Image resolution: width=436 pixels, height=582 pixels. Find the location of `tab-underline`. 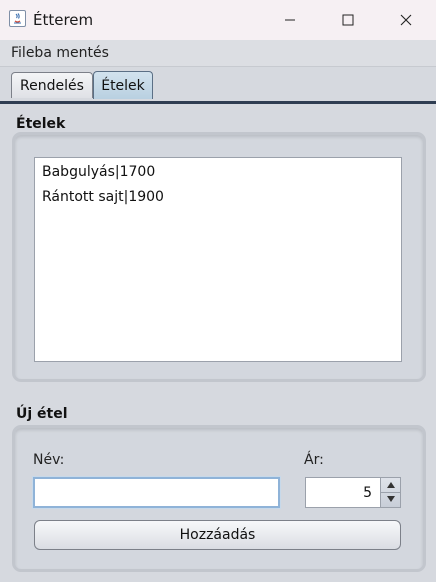

tab-underline is located at coordinates (218, 102).